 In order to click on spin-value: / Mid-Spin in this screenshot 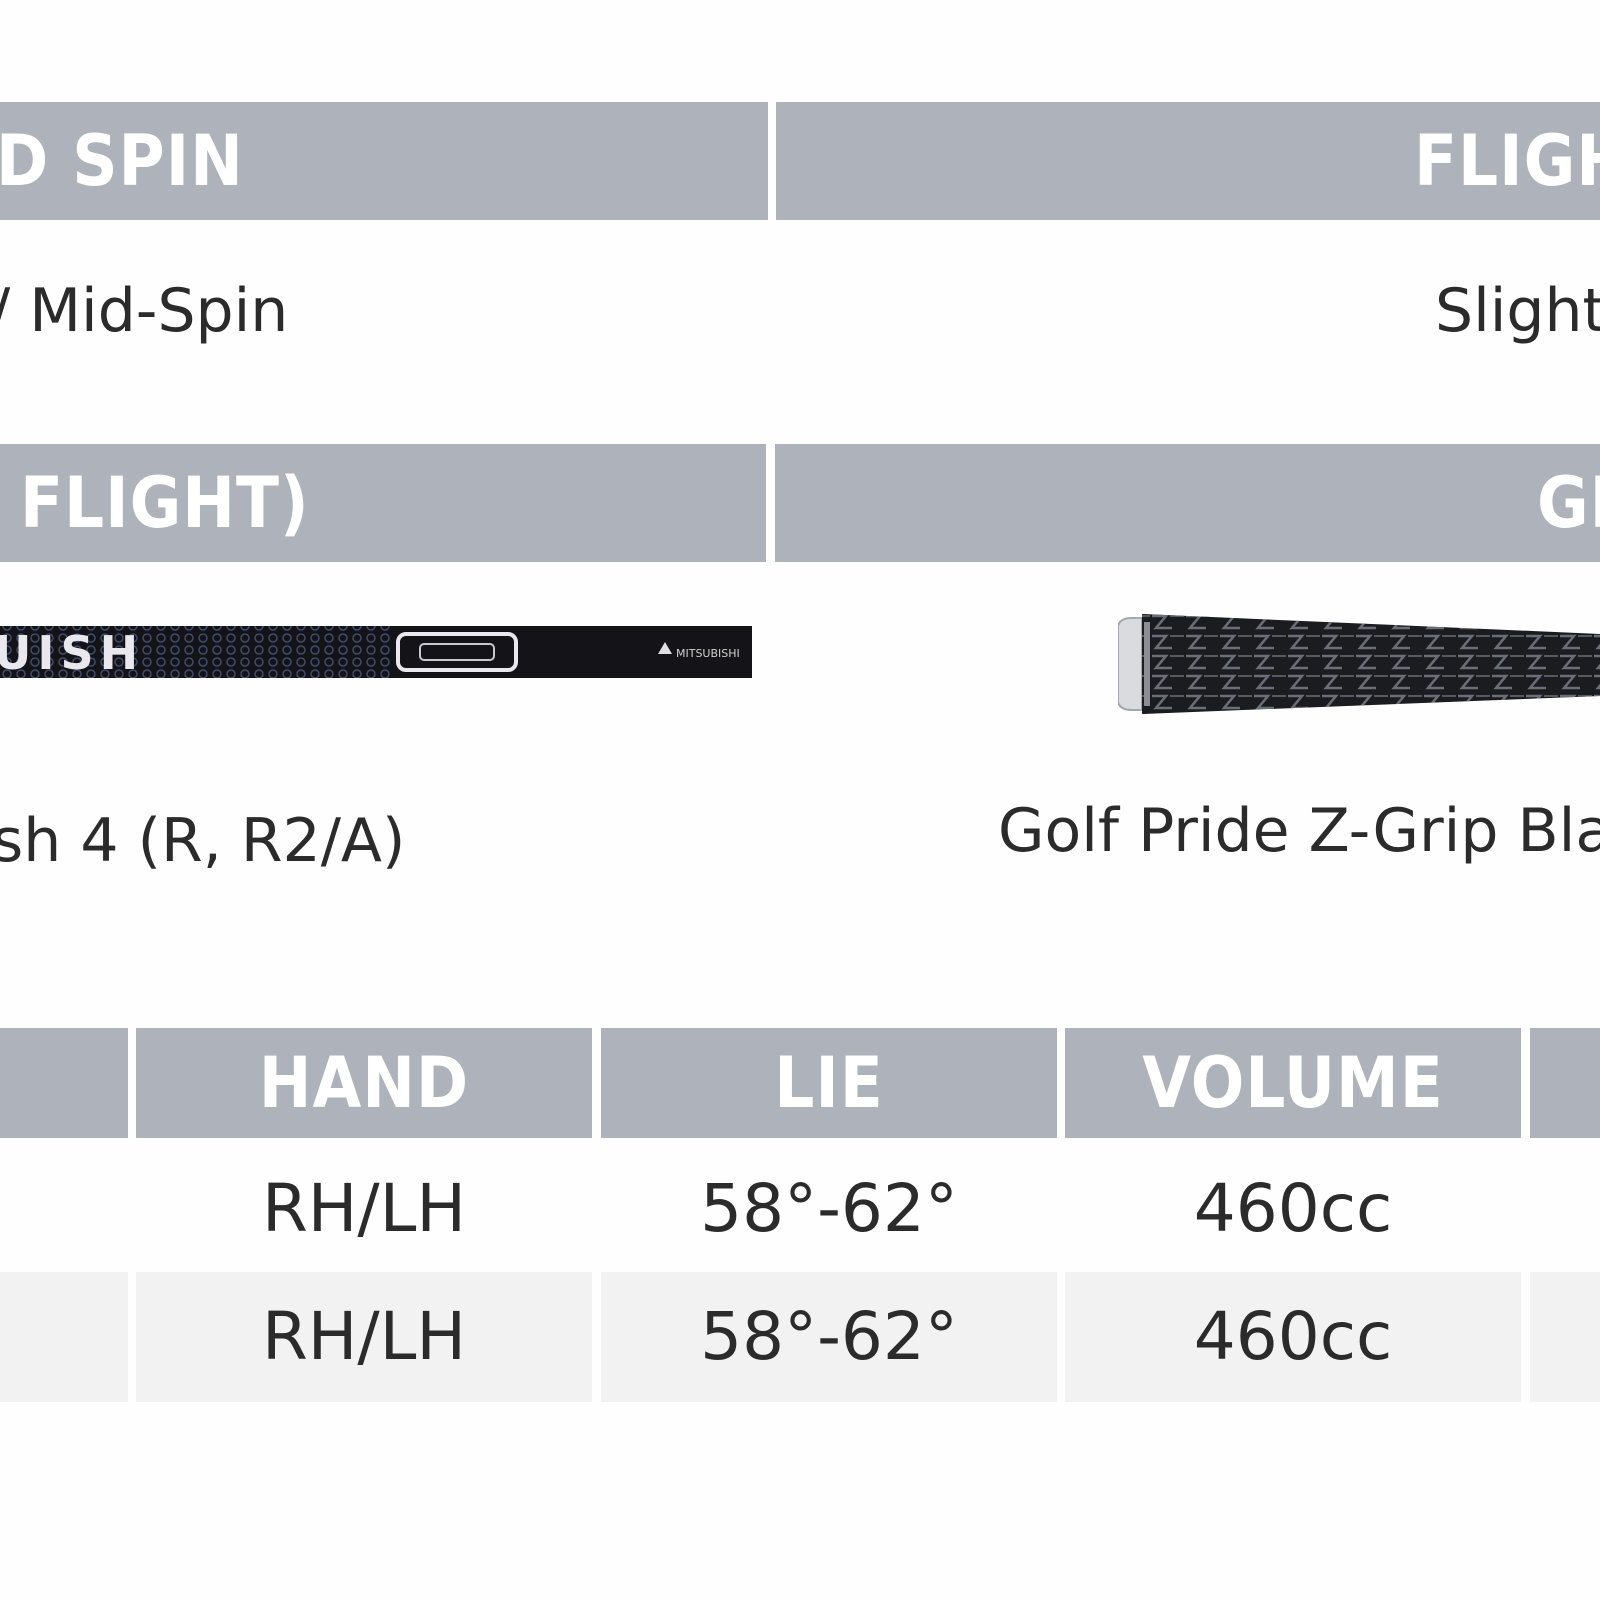, I will do `click(144, 311)`.